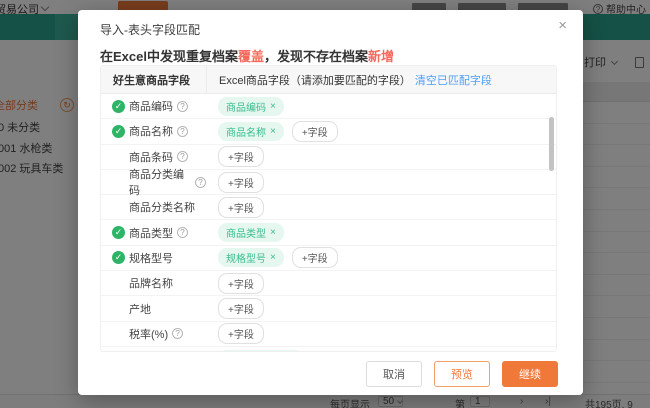  I want to click on intro-part1: 在Excel中发现重复档案, so click(169, 56).